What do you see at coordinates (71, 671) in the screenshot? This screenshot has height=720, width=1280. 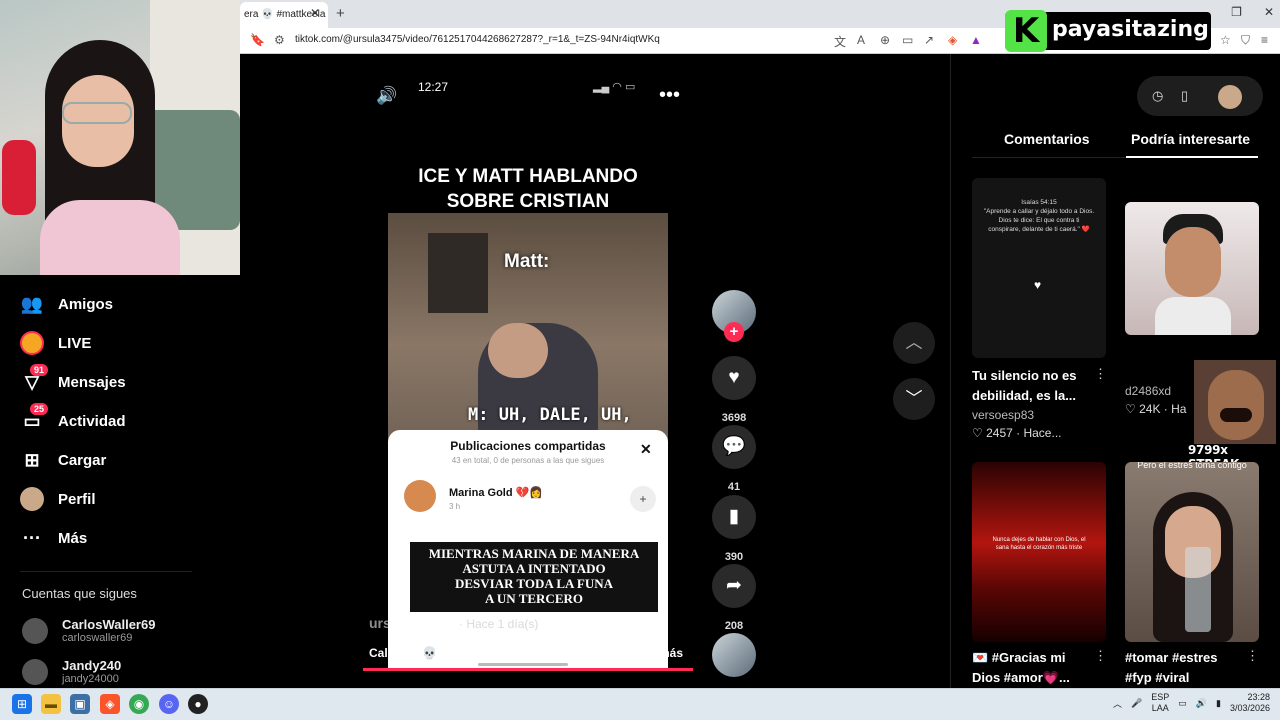 I see `following-account: Jandy240 jandy24000` at bounding box center [71, 671].